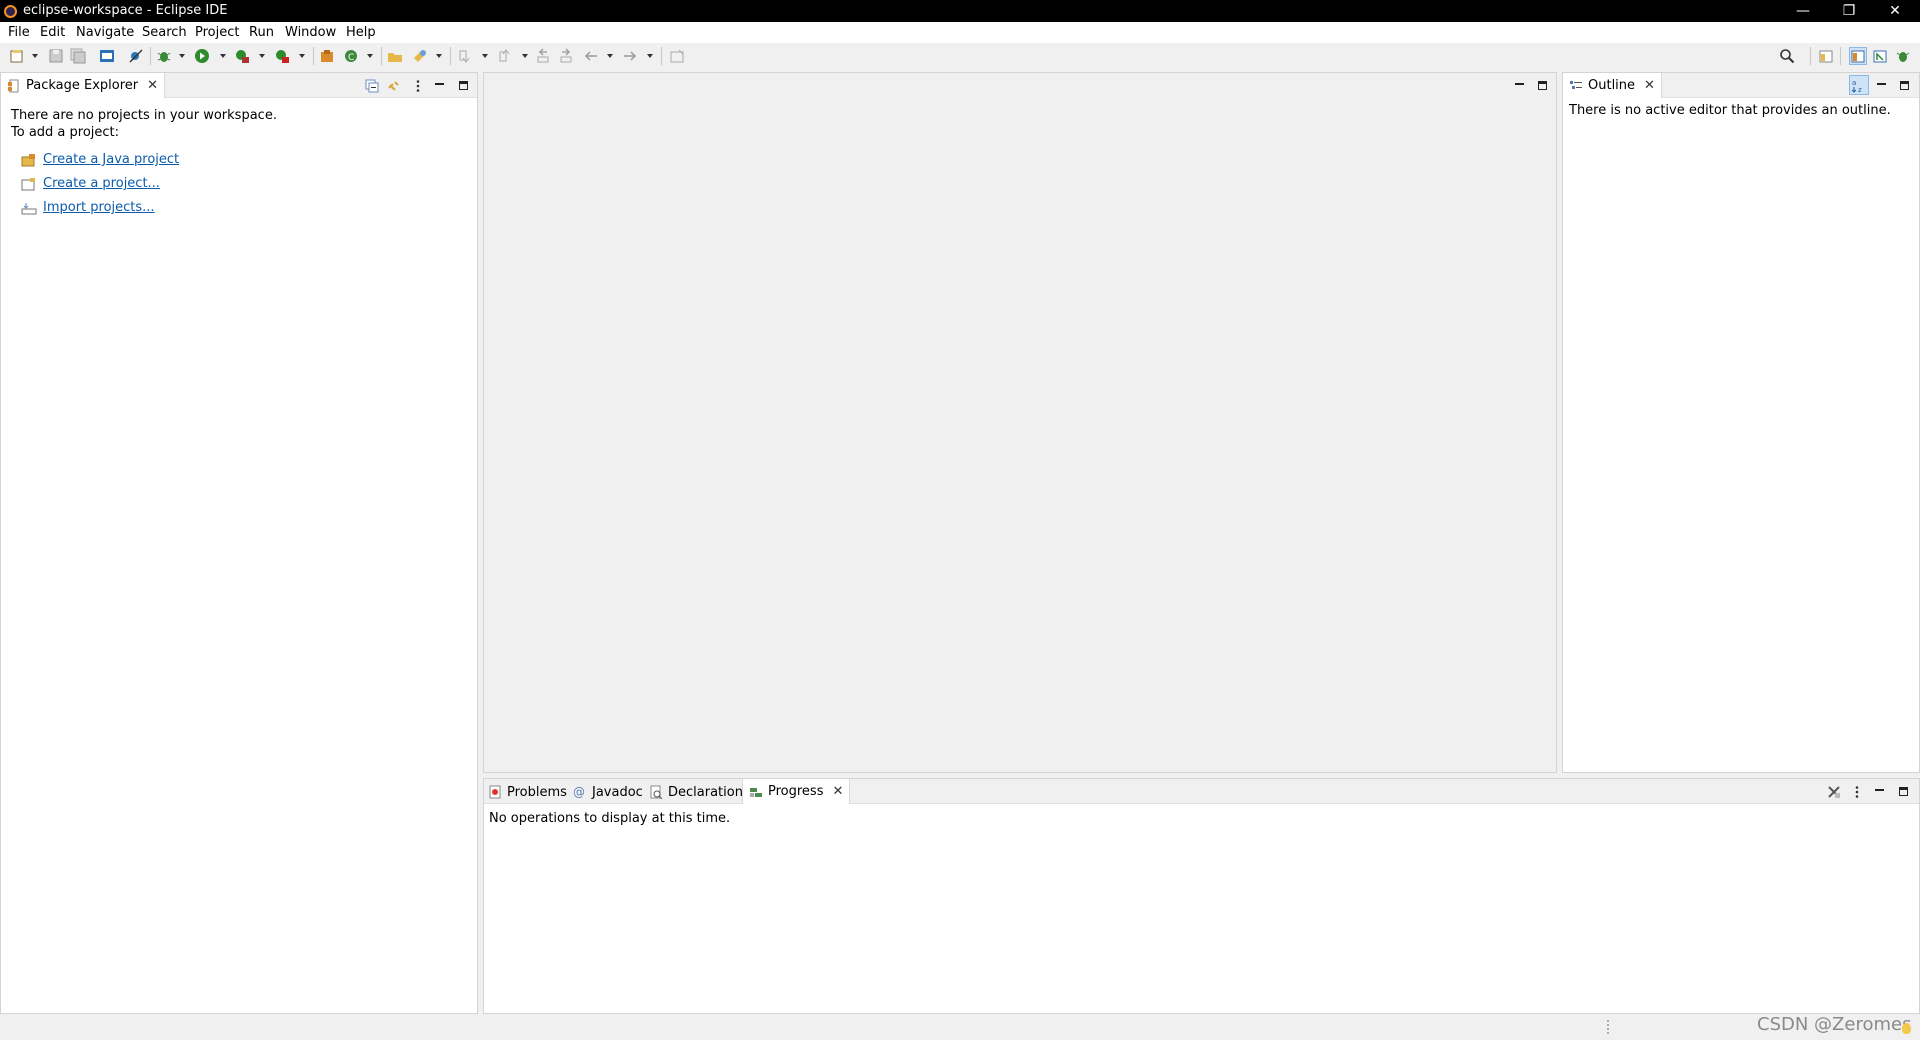 Image resolution: width=1920 pixels, height=1040 pixels. What do you see at coordinates (1860, 90) in the screenshot?
I see `svg-text: z` at bounding box center [1860, 90].